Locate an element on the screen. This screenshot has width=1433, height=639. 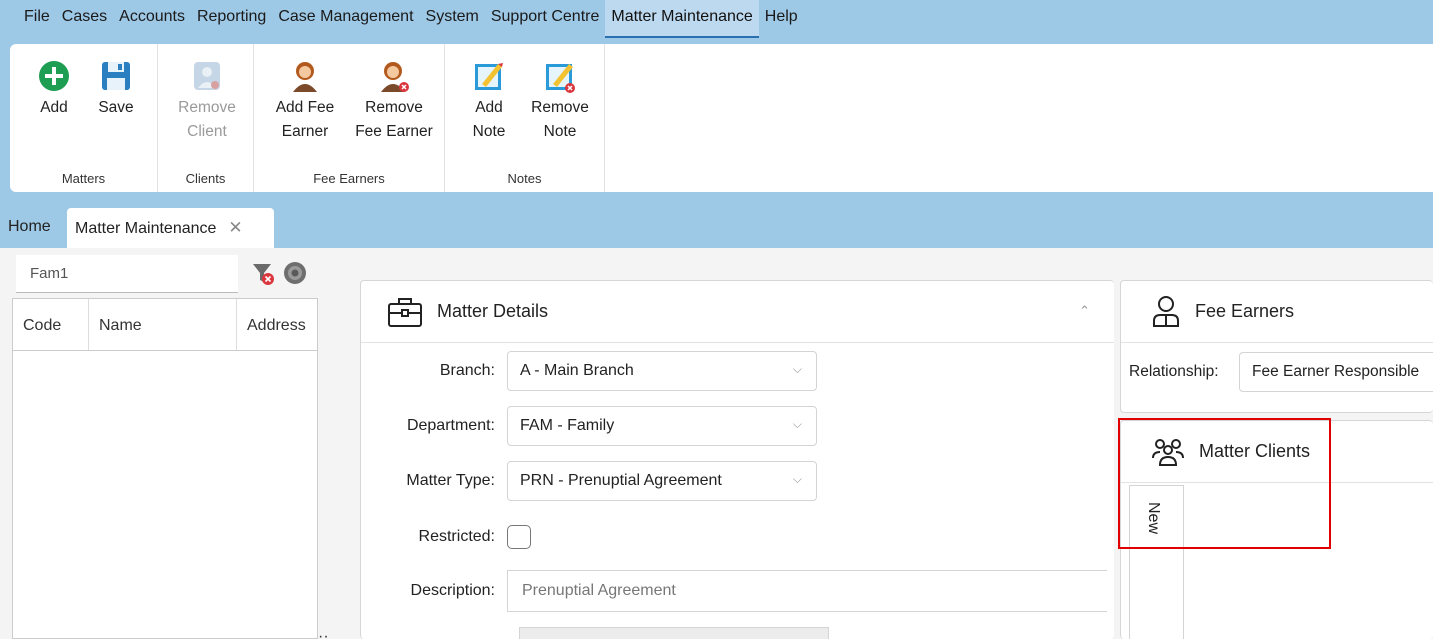
tab-home: Home is located at coordinates (29, 228).